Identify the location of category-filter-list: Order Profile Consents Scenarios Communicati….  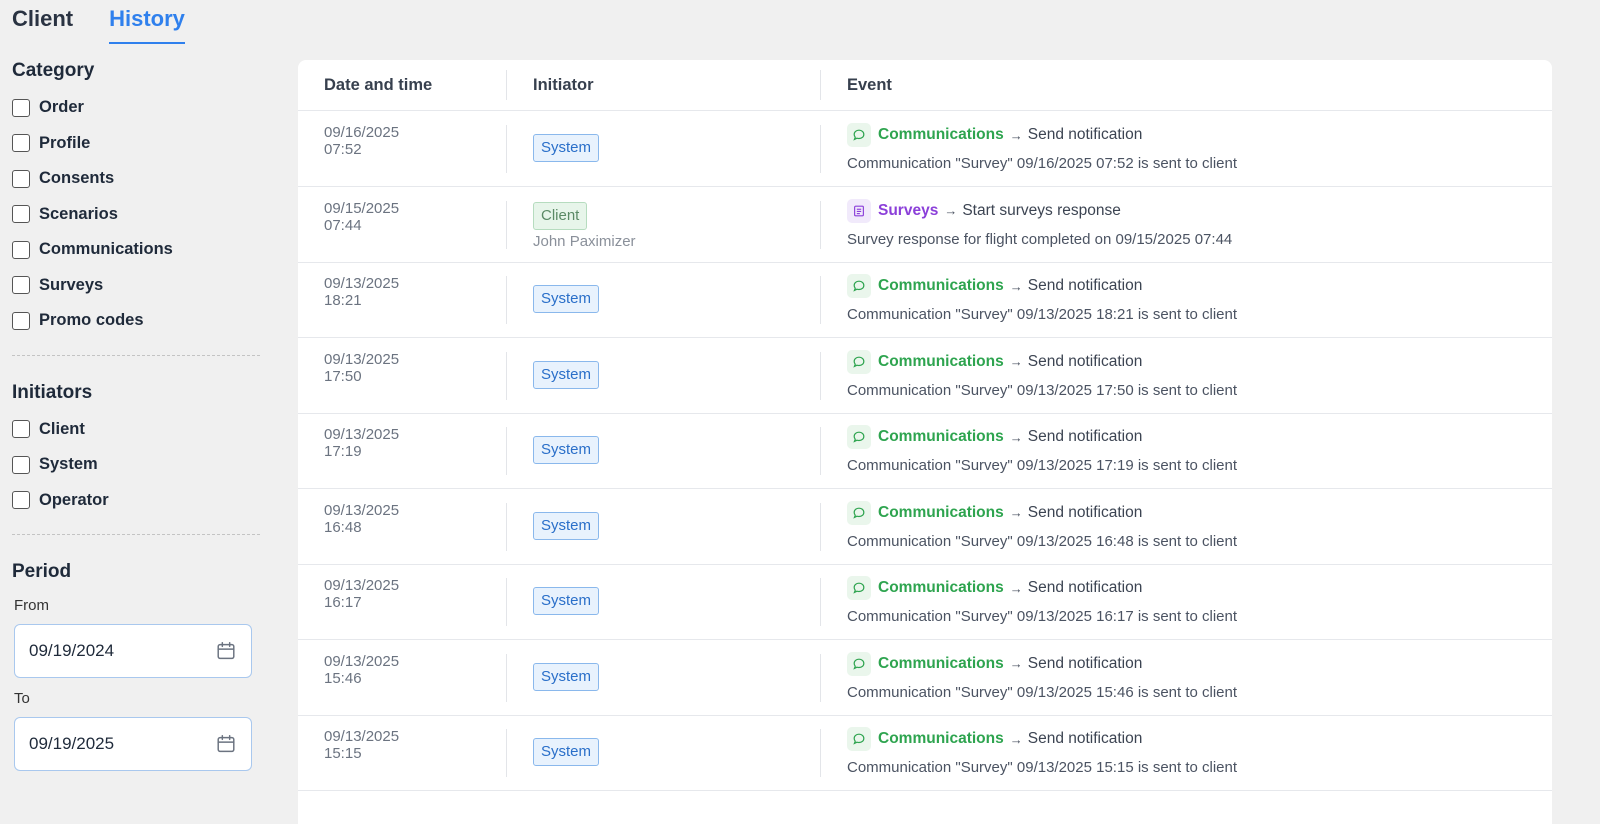
(136, 214).